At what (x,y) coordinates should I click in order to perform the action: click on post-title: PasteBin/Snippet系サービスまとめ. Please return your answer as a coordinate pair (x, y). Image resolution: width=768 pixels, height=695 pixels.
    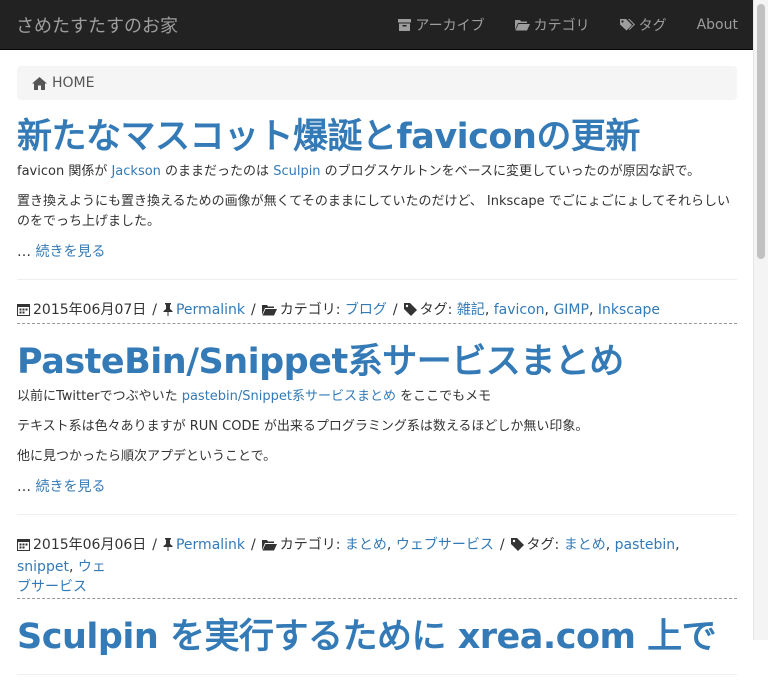
    Looking at the image, I should click on (377, 362).